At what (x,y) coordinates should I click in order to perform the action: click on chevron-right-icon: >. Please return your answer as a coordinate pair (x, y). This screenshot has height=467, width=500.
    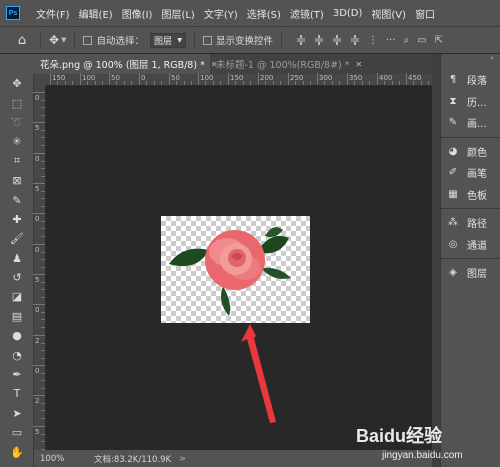
    Looking at the image, I should click on (182, 458).